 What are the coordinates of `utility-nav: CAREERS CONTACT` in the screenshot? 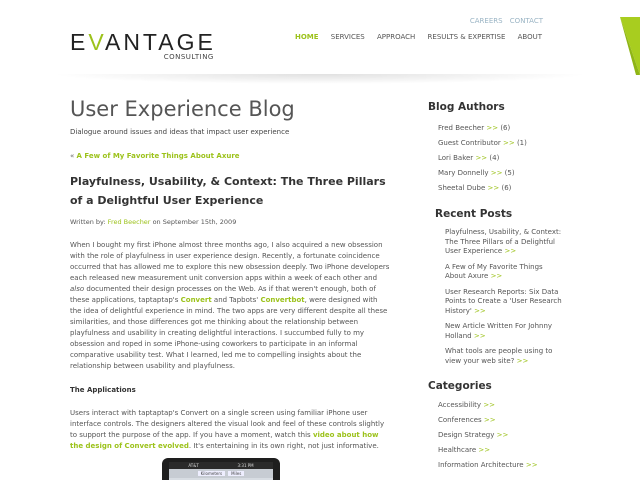 It's located at (504, 21).